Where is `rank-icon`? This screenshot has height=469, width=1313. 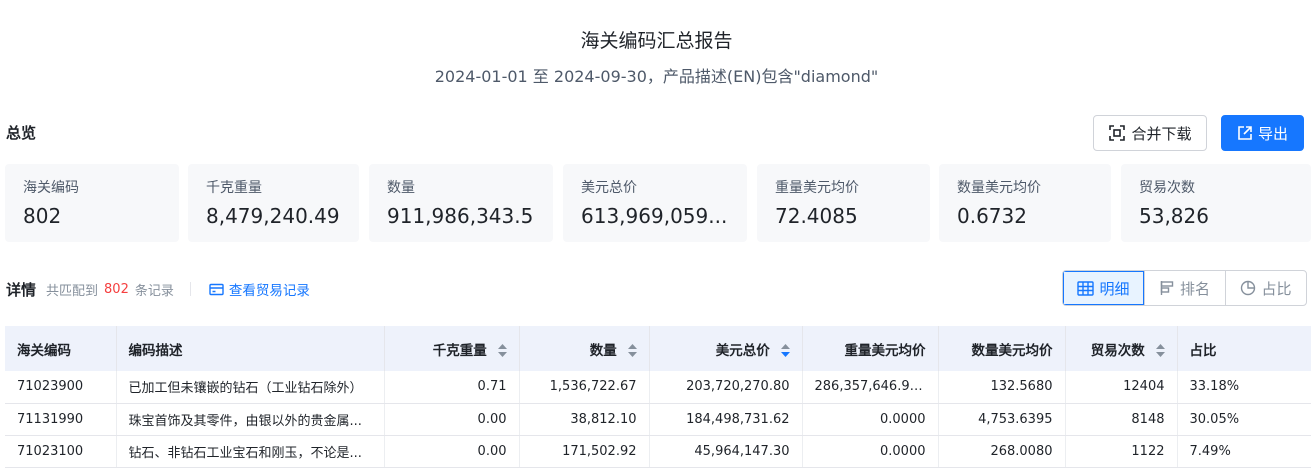 rank-icon is located at coordinates (1167, 288).